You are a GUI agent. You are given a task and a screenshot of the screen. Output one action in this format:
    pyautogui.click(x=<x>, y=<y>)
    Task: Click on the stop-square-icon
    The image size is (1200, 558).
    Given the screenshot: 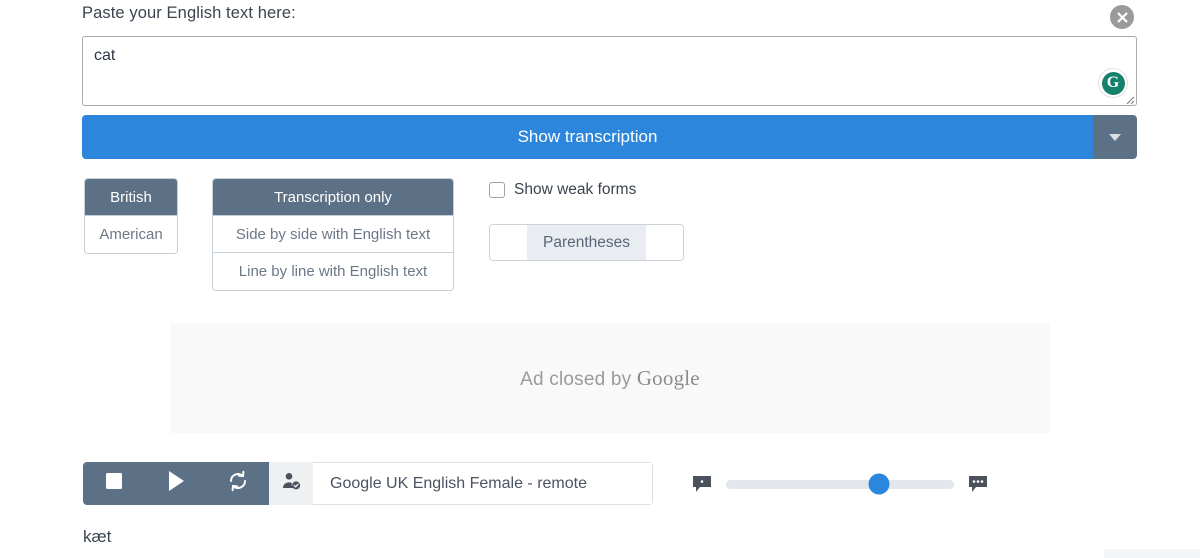 What is the action you would take?
    pyautogui.click(x=114, y=483)
    